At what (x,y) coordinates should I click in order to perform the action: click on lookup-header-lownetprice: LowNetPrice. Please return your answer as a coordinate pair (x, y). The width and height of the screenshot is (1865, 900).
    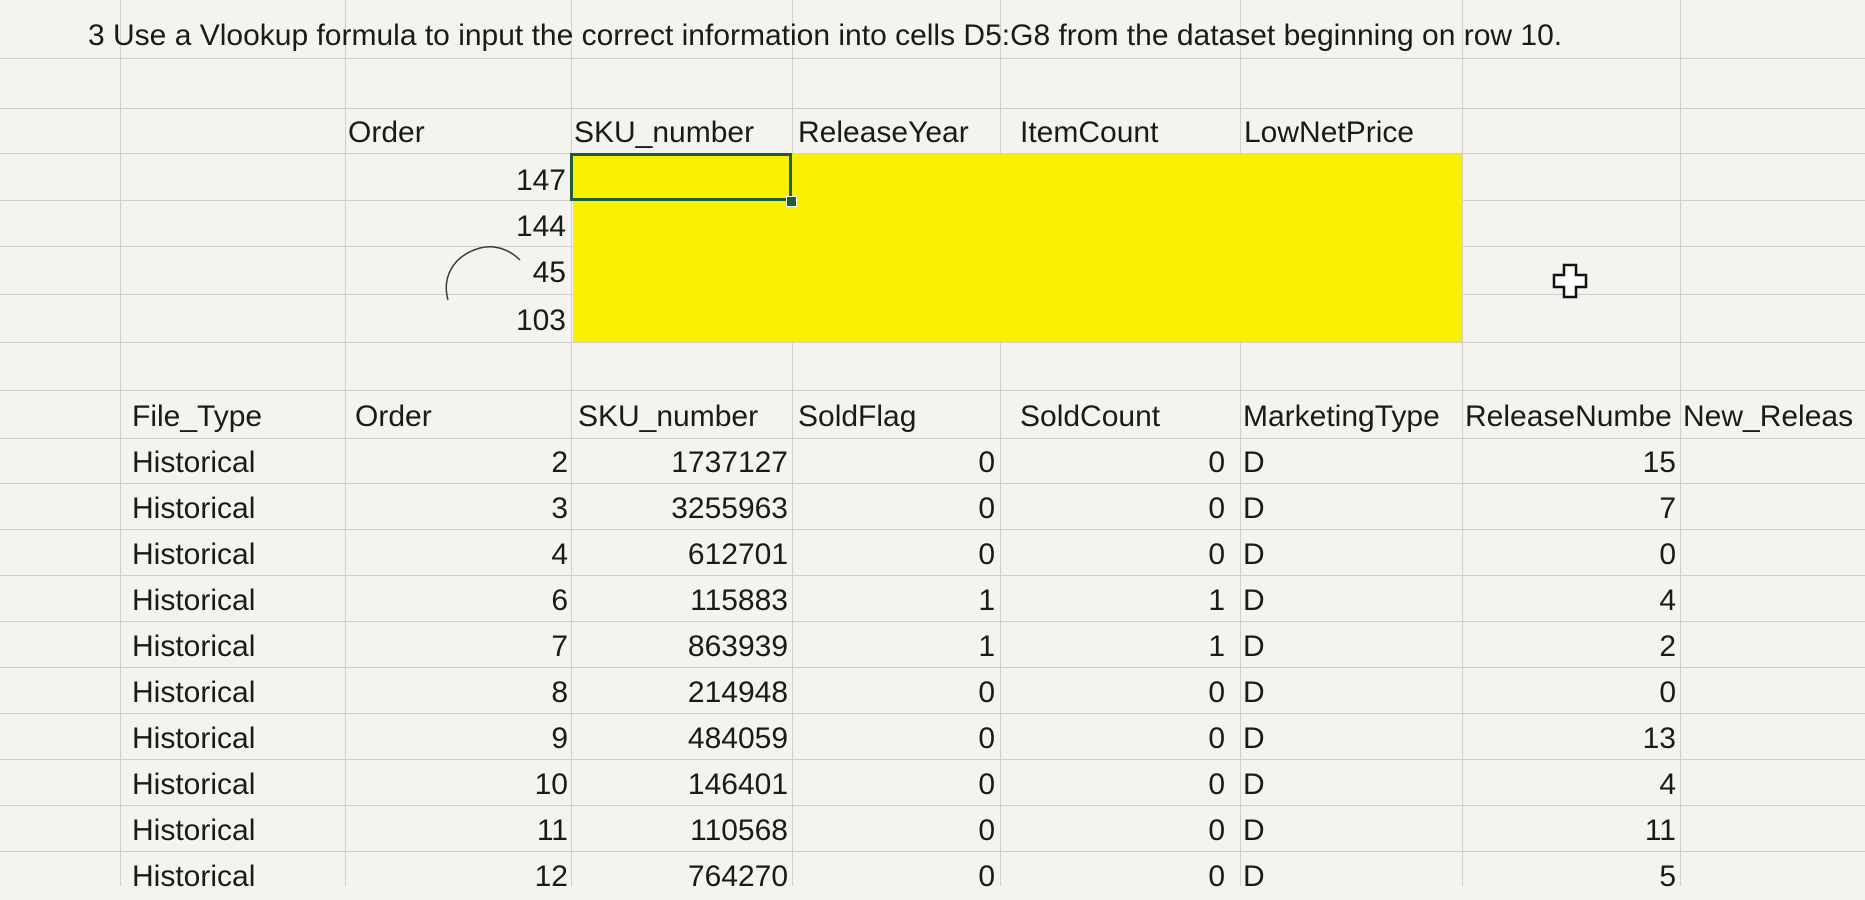
    Looking at the image, I should click on (1352, 133).